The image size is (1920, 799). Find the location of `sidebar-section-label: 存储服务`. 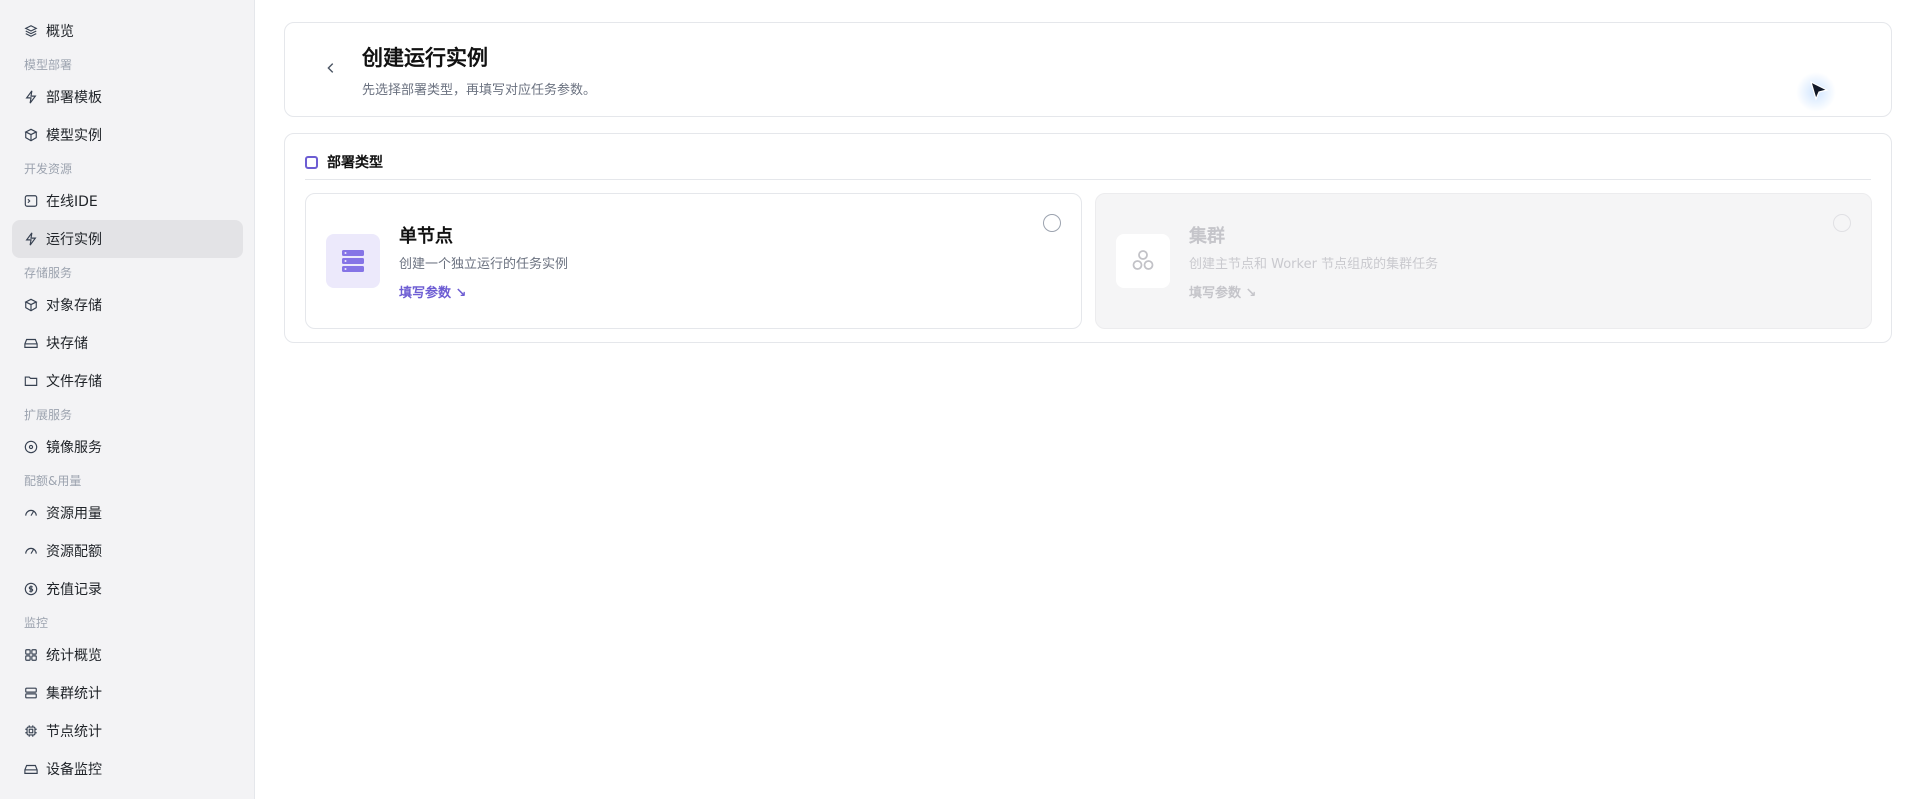

sidebar-section-label: 存储服务 is located at coordinates (48, 273).